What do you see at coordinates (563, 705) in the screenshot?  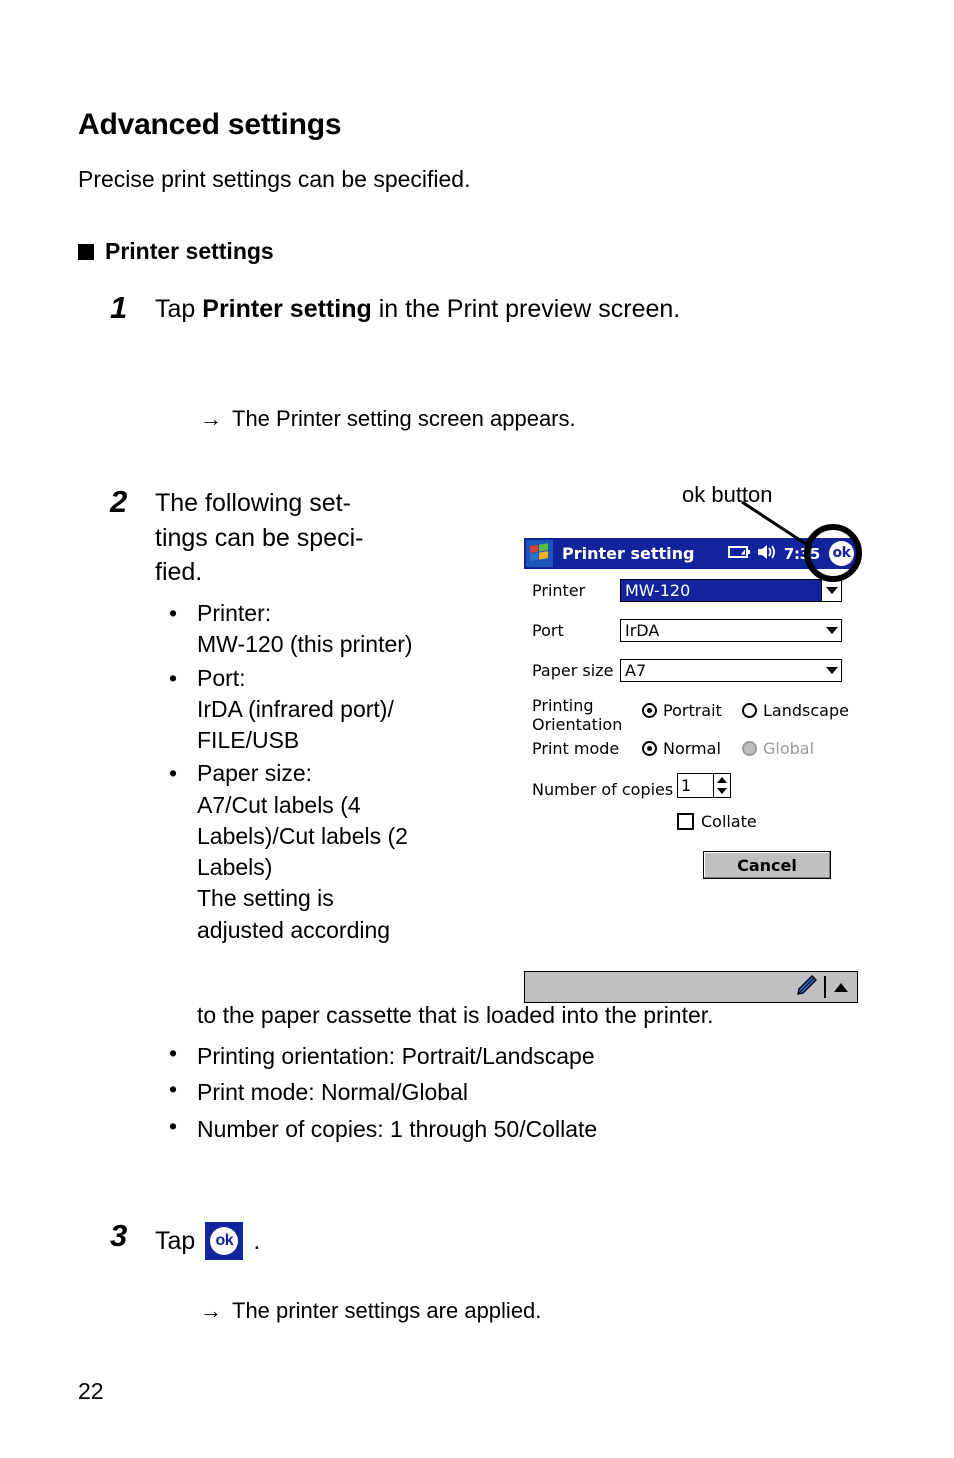 I see `printing-orientation-label-line1: Printing` at bounding box center [563, 705].